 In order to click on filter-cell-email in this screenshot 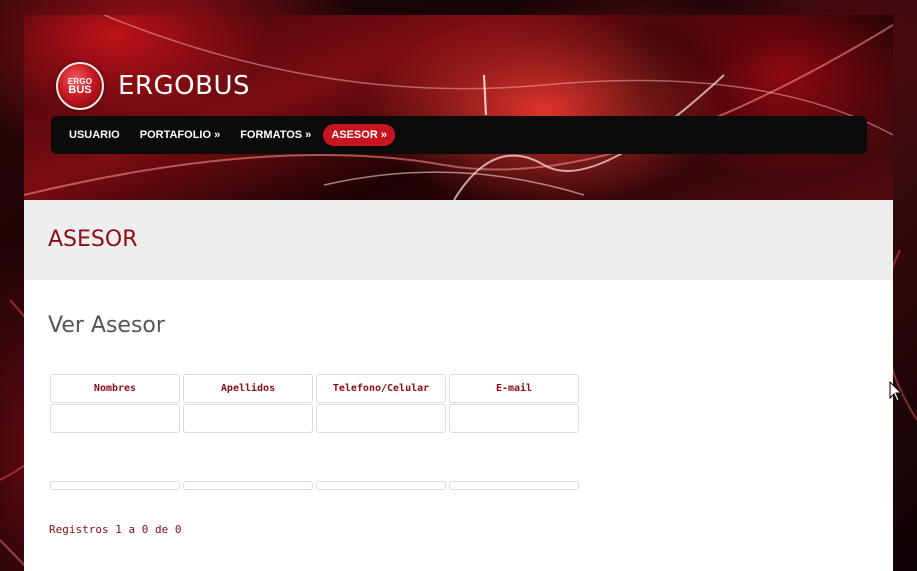, I will do `click(514, 418)`.